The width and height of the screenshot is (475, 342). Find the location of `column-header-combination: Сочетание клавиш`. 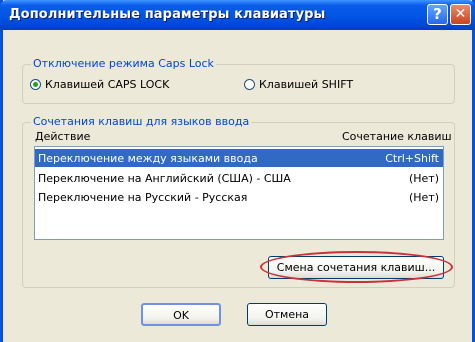

column-header-combination: Сочетание клавиш is located at coordinates (397, 136).